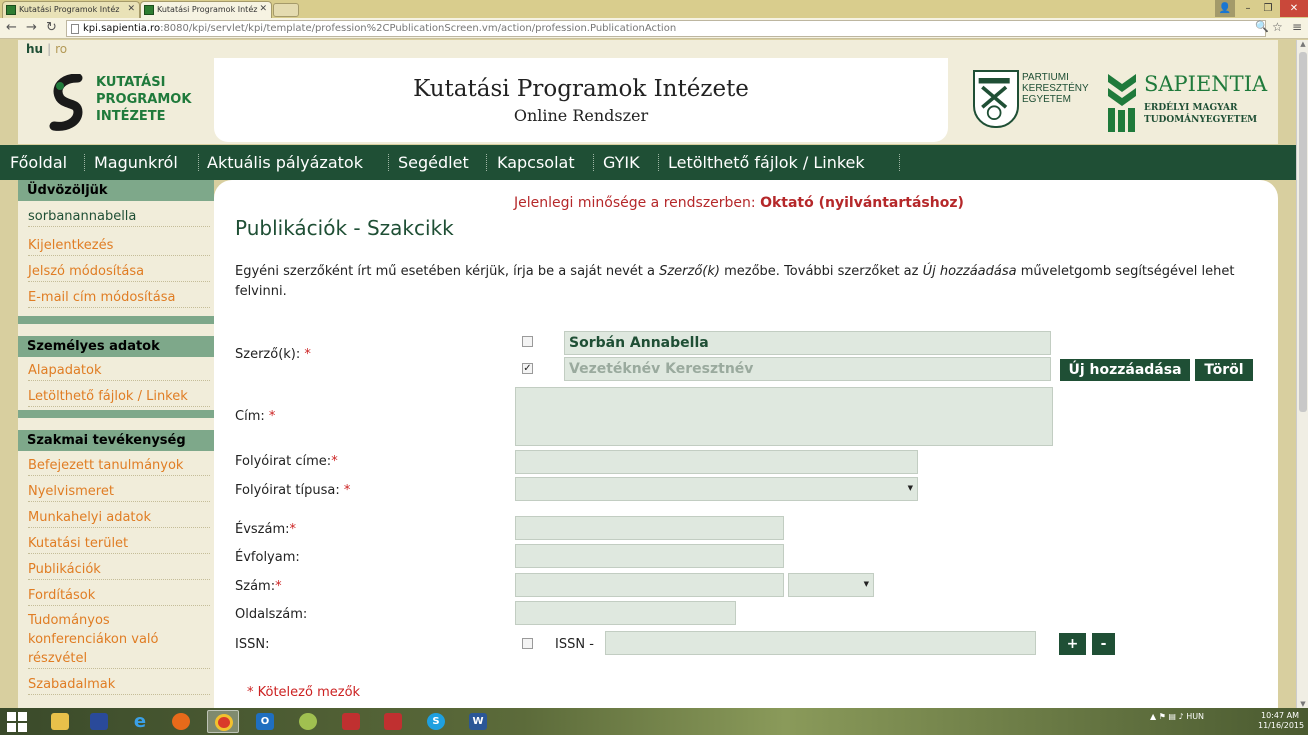 This screenshot has height=735, width=1308. I want to click on nav-gyik: GYIK, so click(621, 162).